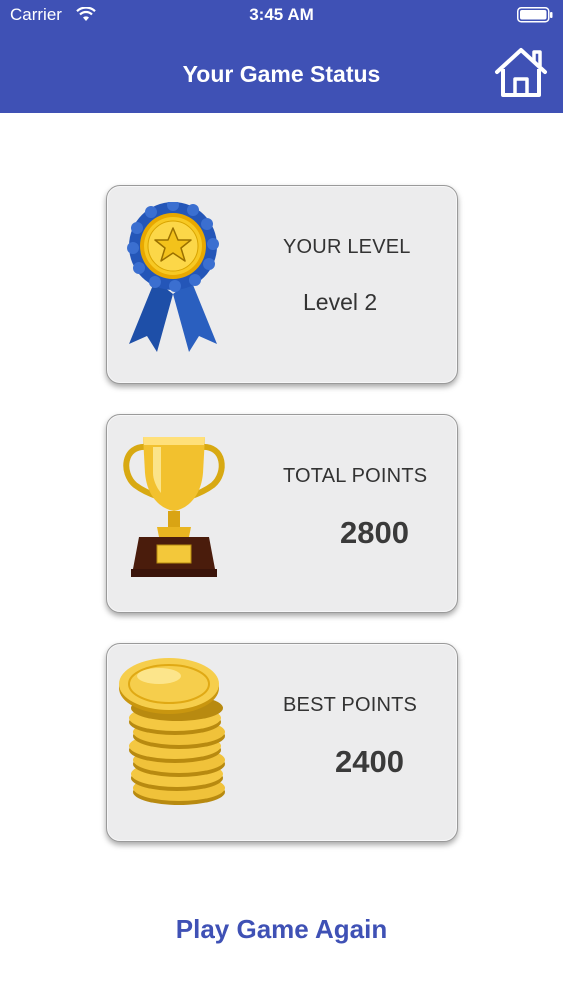  I want to click on best-points-card: BEST POINTS 2400, so click(282, 742).